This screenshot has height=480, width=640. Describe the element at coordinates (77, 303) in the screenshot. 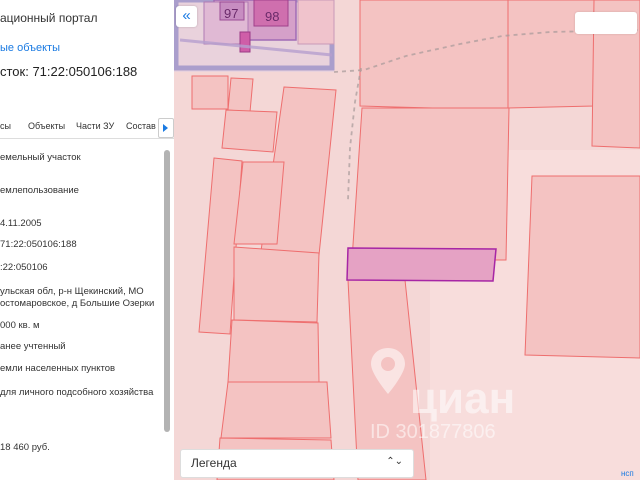

I see `info-address-line2: остомаровское, д Большие Озерки` at that location.